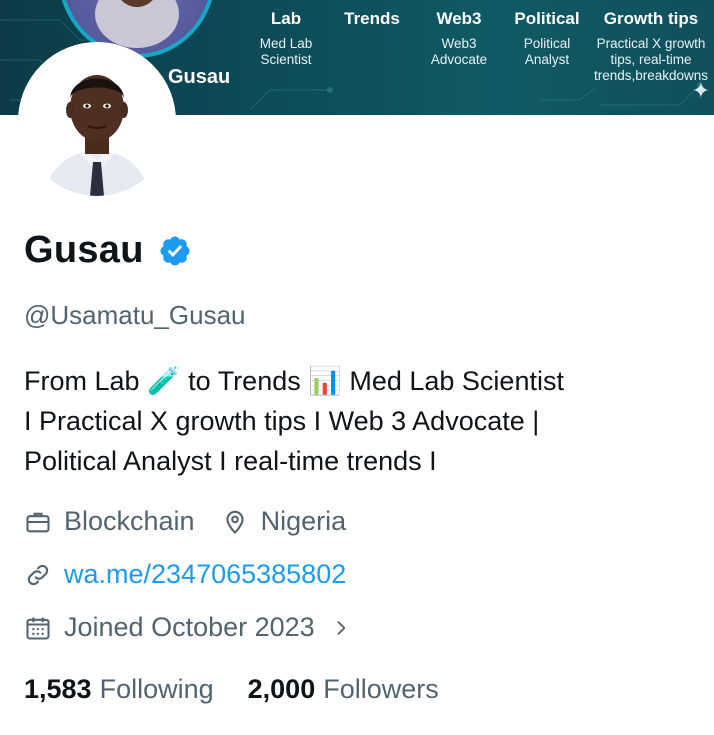  Describe the element at coordinates (38, 628) in the screenshot. I see `calendar-icon` at that location.